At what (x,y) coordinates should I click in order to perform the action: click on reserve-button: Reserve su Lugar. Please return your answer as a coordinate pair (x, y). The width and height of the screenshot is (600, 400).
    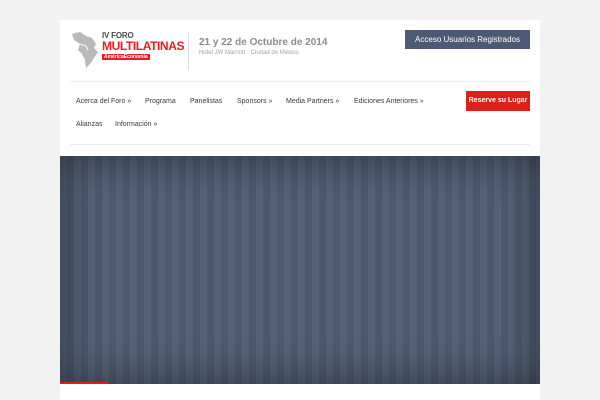
    Looking at the image, I should click on (498, 101).